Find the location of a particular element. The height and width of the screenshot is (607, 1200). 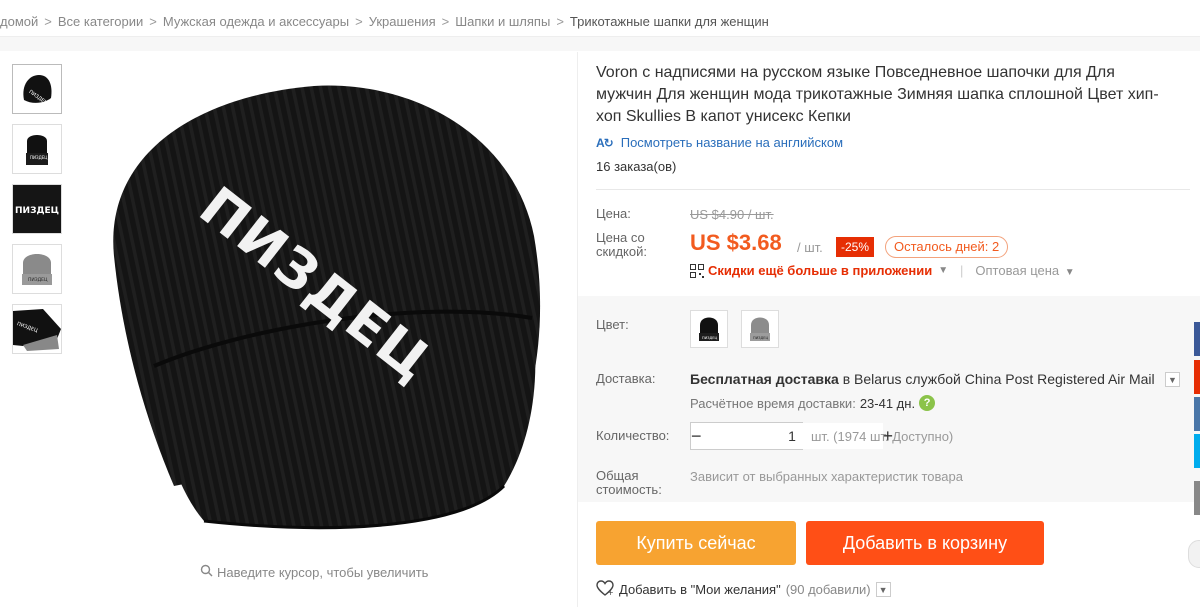

shipping-to-text: в is located at coordinates (846, 379).